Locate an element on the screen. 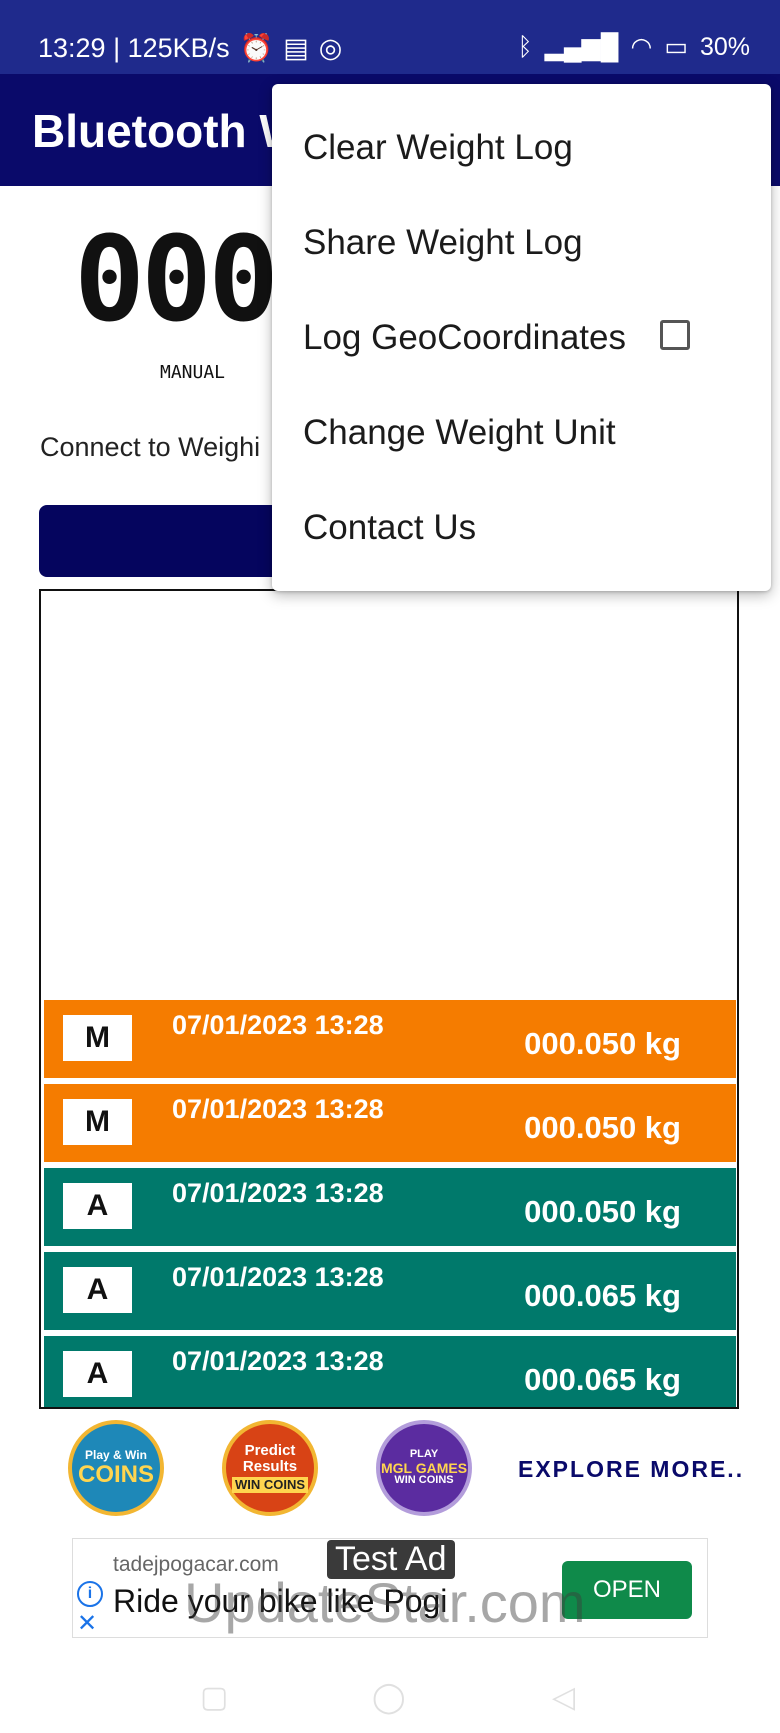 The image size is (780, 1733). weight-display: 000 is located at coordinates (176, 279).